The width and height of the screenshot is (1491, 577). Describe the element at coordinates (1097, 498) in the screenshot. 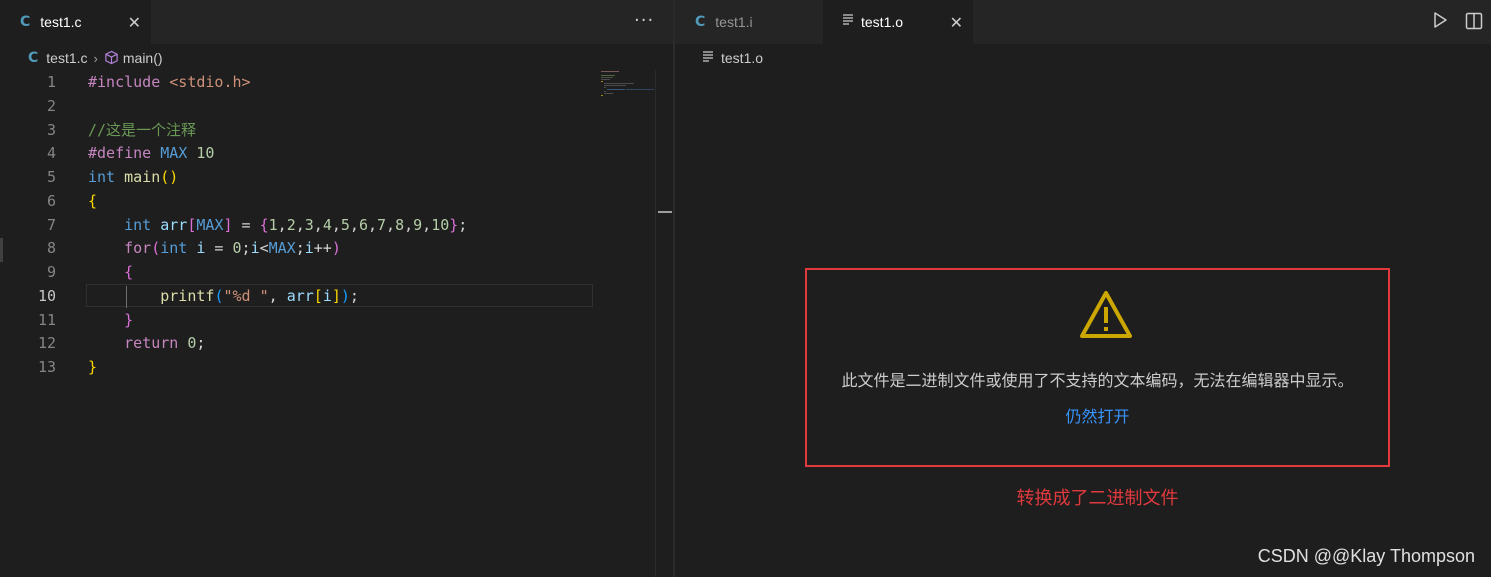

I see `annotation-label: 转换成了二进制文件` at that location.